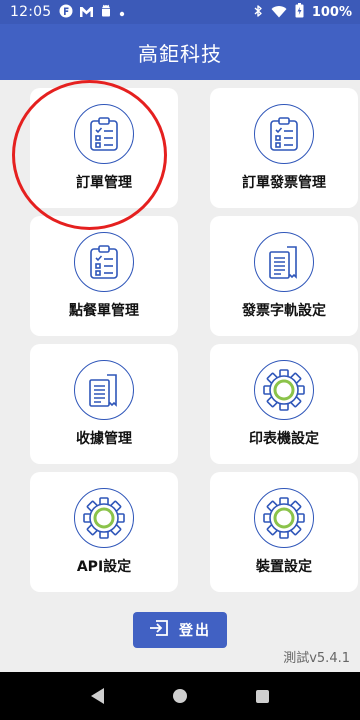 Image resolution: width=360 pixels, height=720 pixels. I want to click on dot-icon, so click(122, 12).